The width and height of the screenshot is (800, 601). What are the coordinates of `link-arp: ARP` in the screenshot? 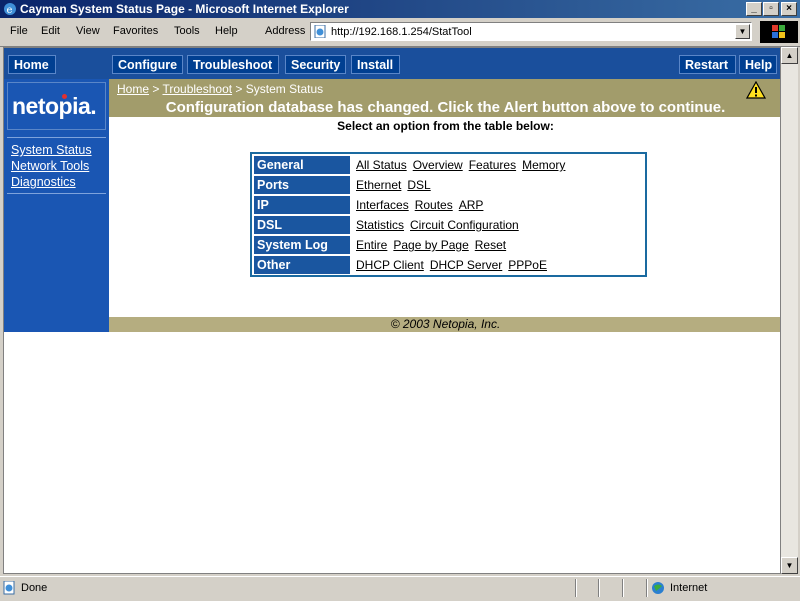 It's located at (471, 205).